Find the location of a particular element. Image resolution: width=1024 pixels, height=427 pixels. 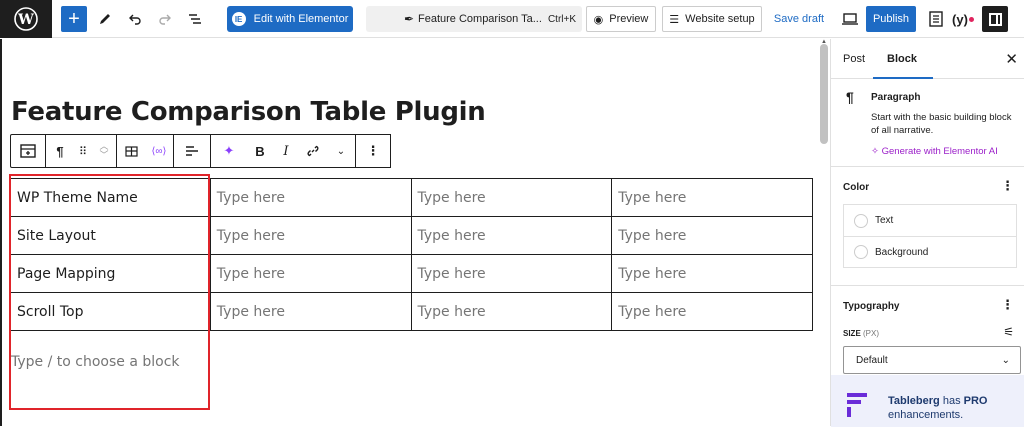

yoast-icon: (y) is located at coordinates (963, 19).